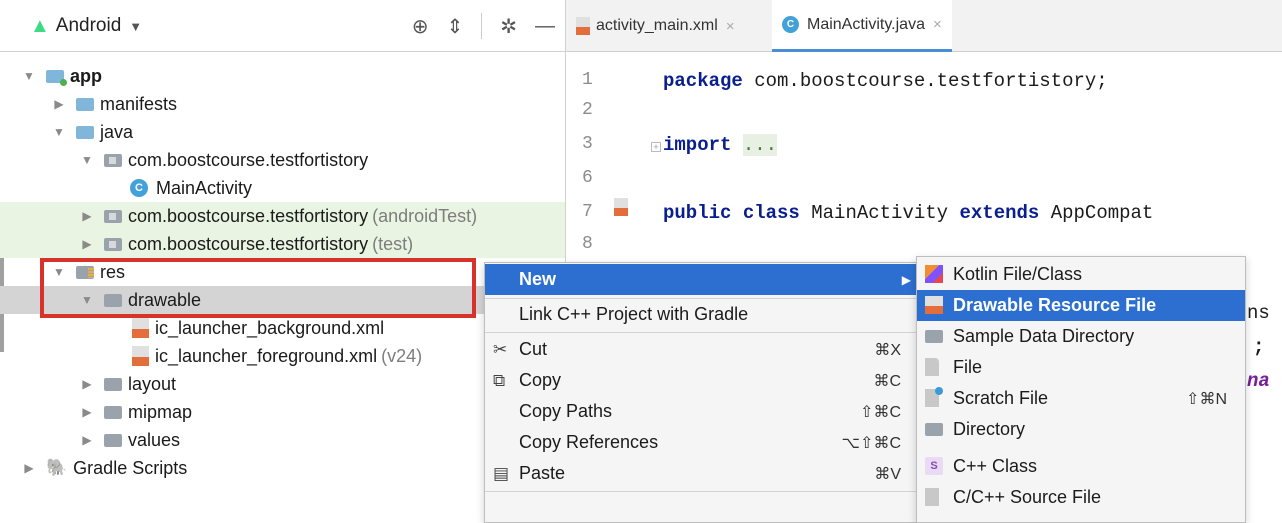 Image resolution: width=1282 pixels, height=523 pixels. Describe the element at coordinates (862, 26) in the screenshot. I see `tab-mainactivity-java: C MainActivity.java ×` at that location.